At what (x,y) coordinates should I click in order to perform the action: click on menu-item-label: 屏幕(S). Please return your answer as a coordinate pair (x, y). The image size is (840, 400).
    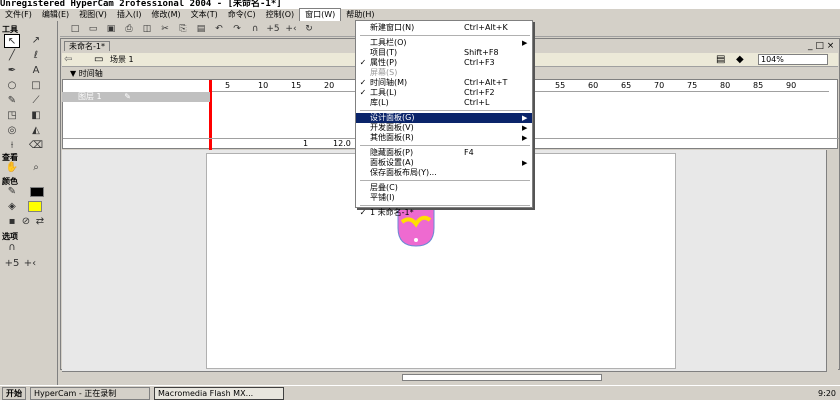
    Looking at the image, I should click on (384, 72).